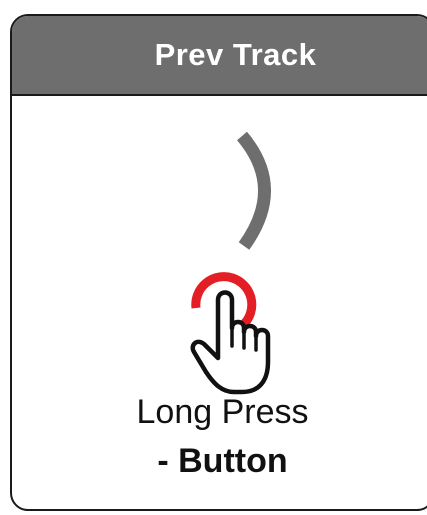 Image resolution: width=427 pixels, height=515 pixels. What do you see at coordinates (230, 333) in the screenshot?
I see `finger-press-icon` at bounding box center [230, 333].